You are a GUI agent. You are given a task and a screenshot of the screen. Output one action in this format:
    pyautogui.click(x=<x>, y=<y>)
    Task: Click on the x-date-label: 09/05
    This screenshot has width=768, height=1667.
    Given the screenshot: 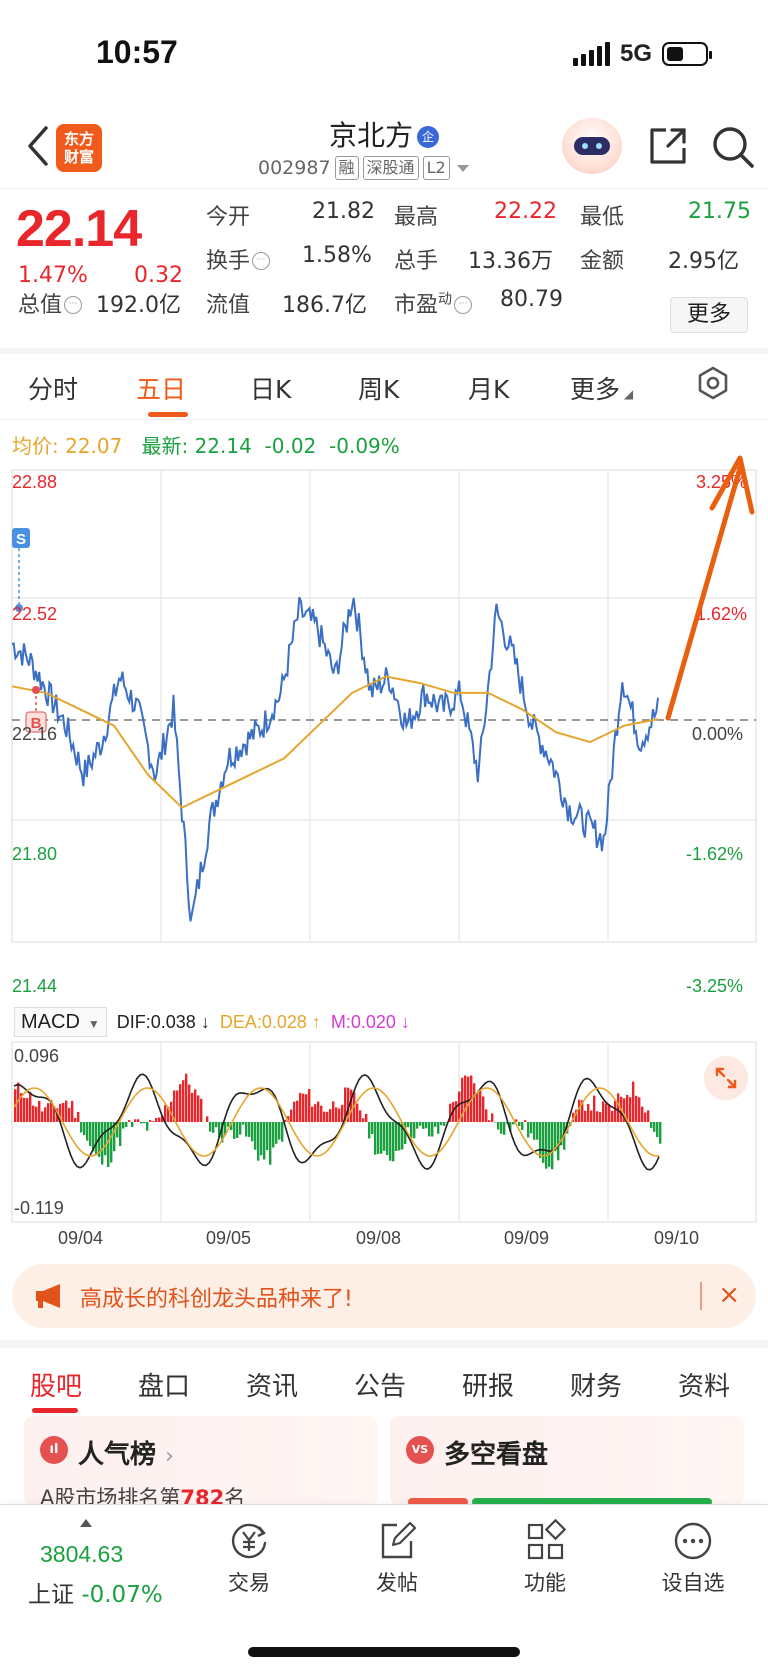 What is the action you would take?
    pyautogui.click(x=229, y=1238)
    